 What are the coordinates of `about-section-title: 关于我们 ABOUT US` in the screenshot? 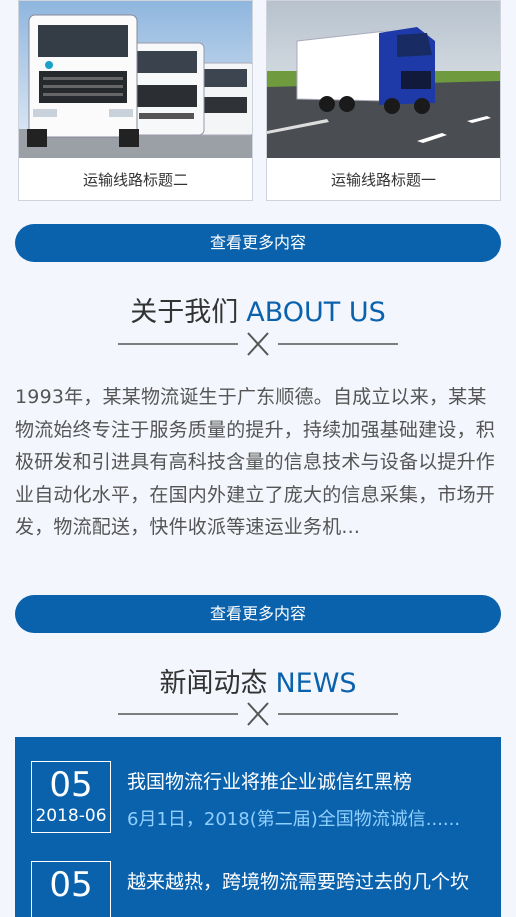 It's located at (258, 309).